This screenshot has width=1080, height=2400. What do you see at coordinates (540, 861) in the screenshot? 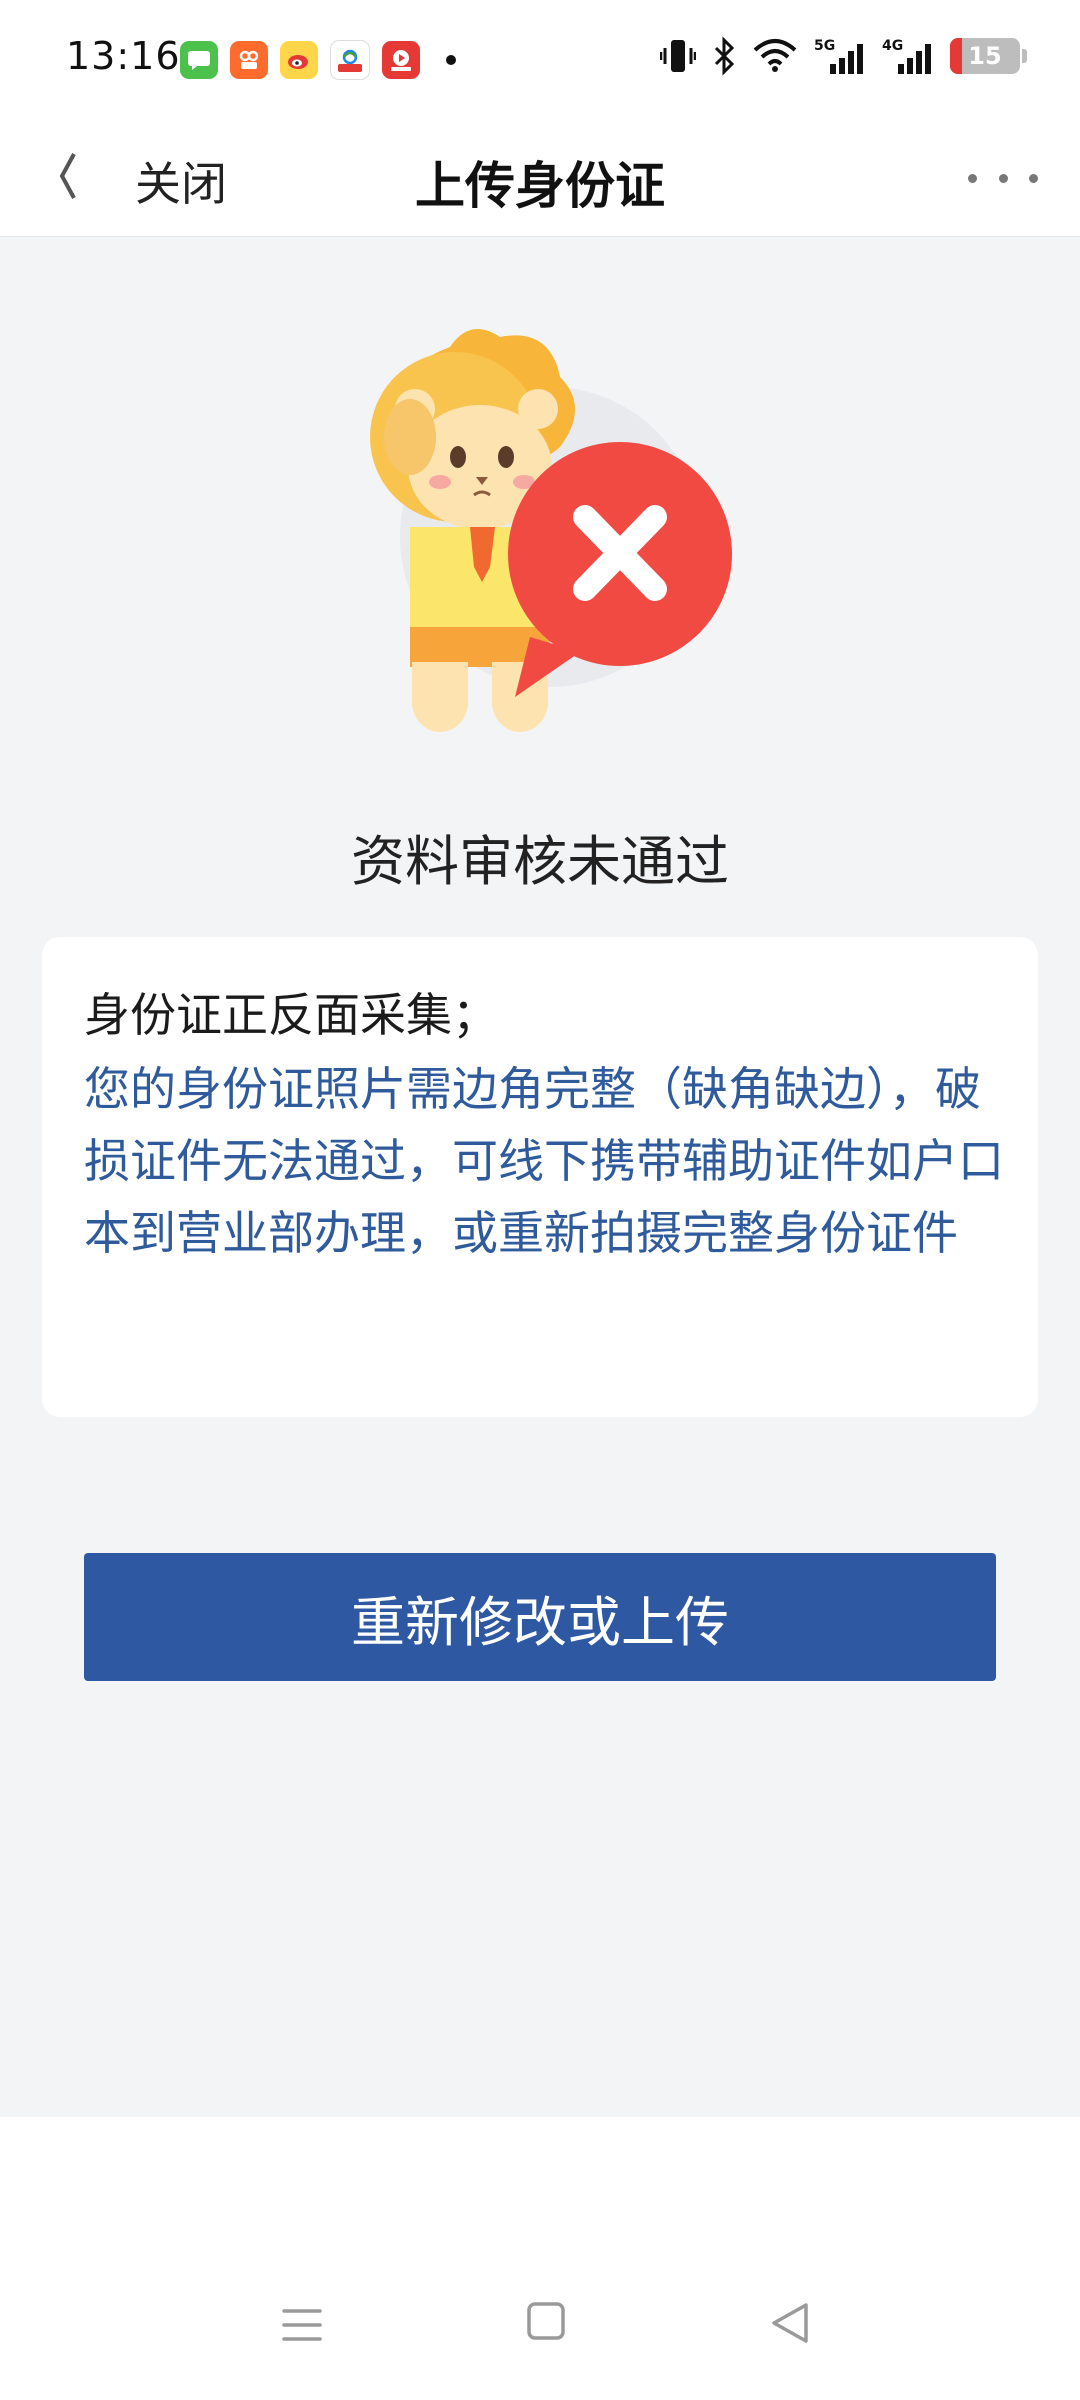
I see `result-title: 资料审核未通过` at bounding box center [540, 861].